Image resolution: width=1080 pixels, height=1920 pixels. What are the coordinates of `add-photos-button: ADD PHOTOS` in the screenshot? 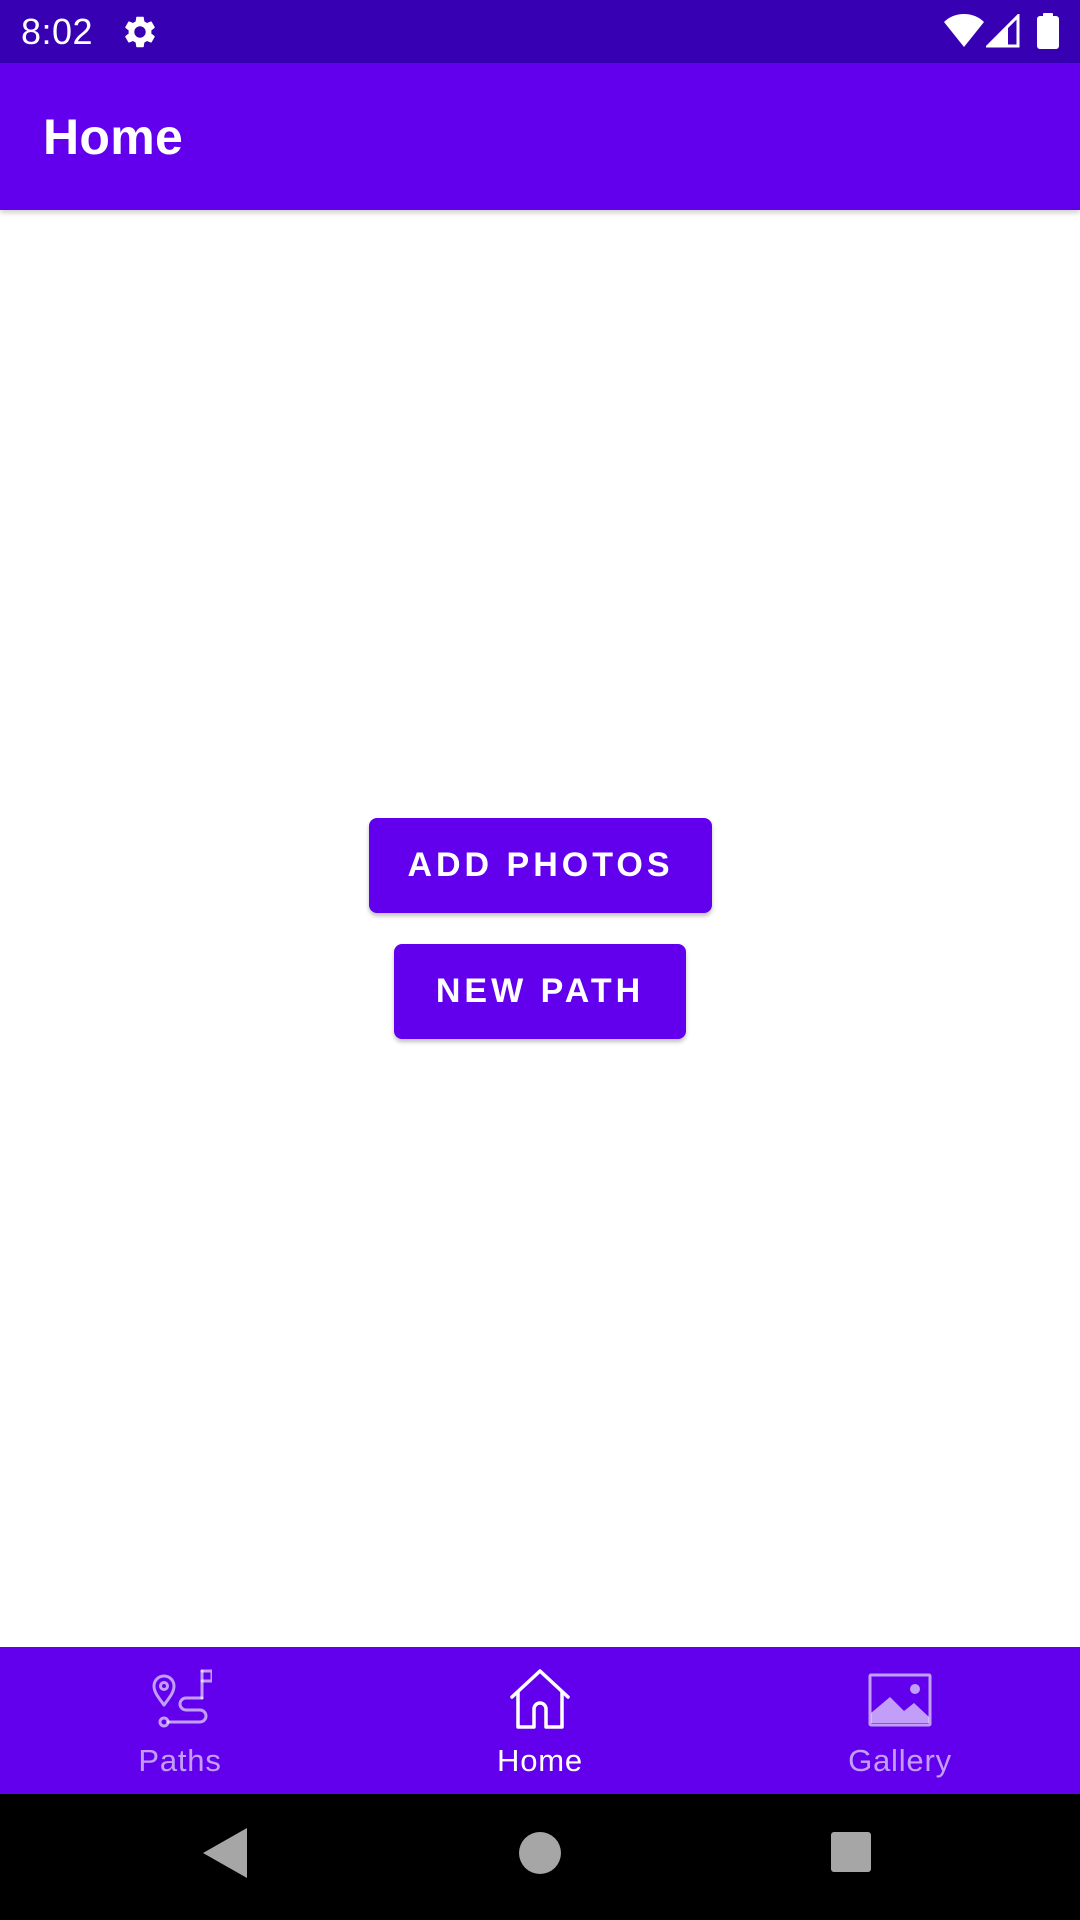 It's located at (540, 865).